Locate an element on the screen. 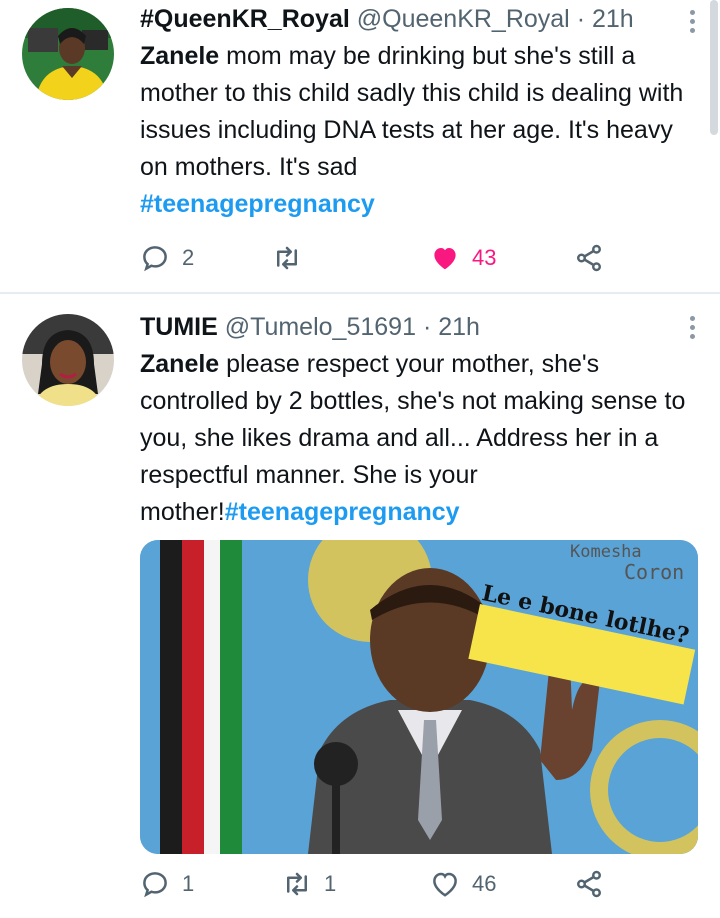 Image resolution: width=720 pixels, height=918 pixels. tweet-header: TUMIE @Tumelo_51691 · 21h is located at coordinates (410, 327).